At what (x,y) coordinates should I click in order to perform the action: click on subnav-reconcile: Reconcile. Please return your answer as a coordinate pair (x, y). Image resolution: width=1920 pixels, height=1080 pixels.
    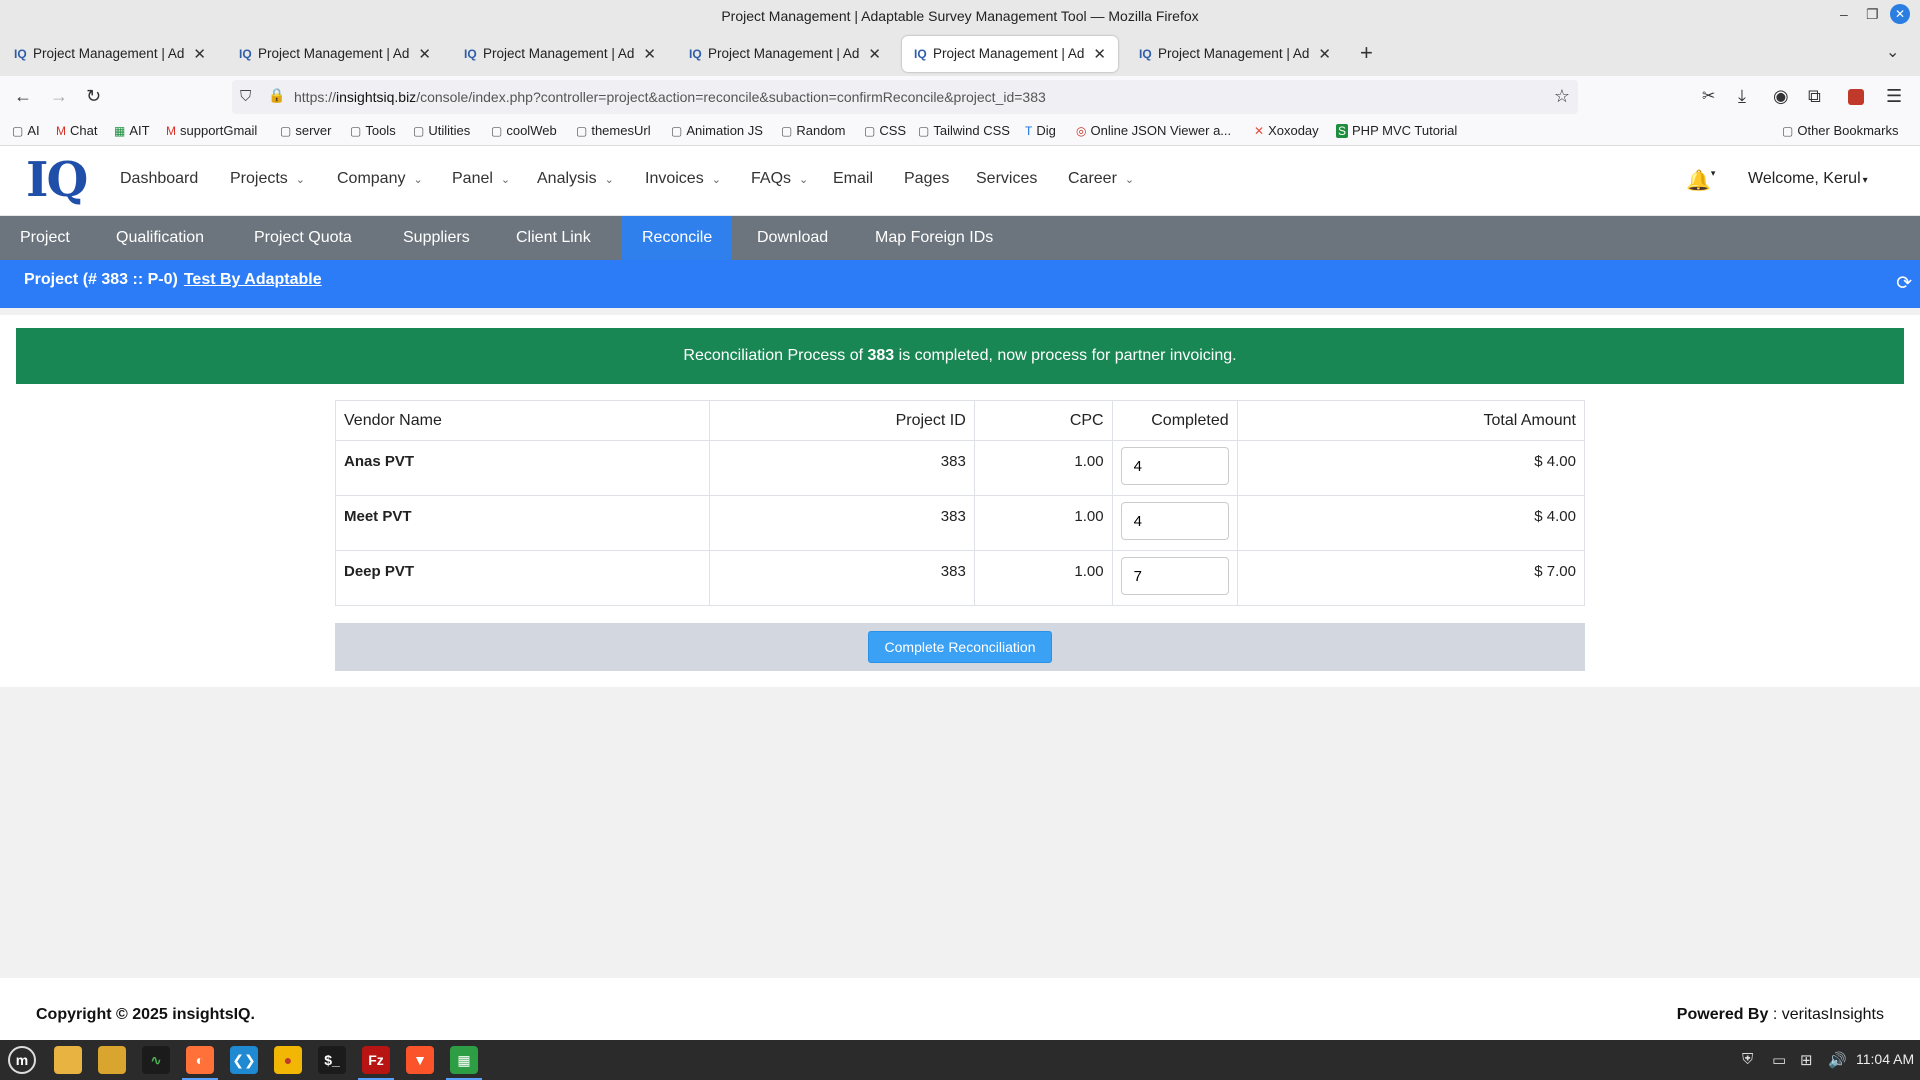
    Looking at the image, I should click on (677, 238).